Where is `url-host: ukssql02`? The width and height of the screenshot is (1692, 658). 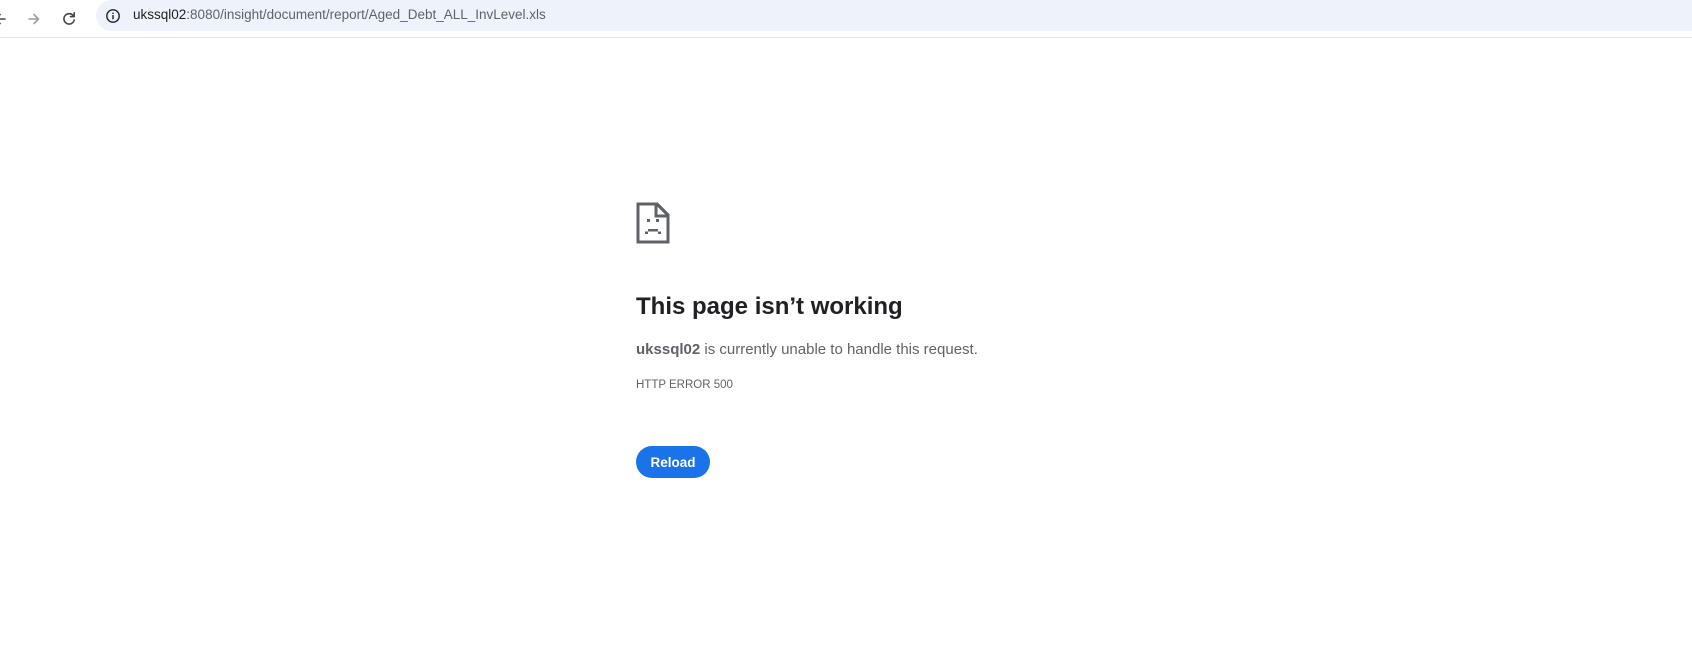 url-host: ukssql02 is located at coordinates (160, 14).